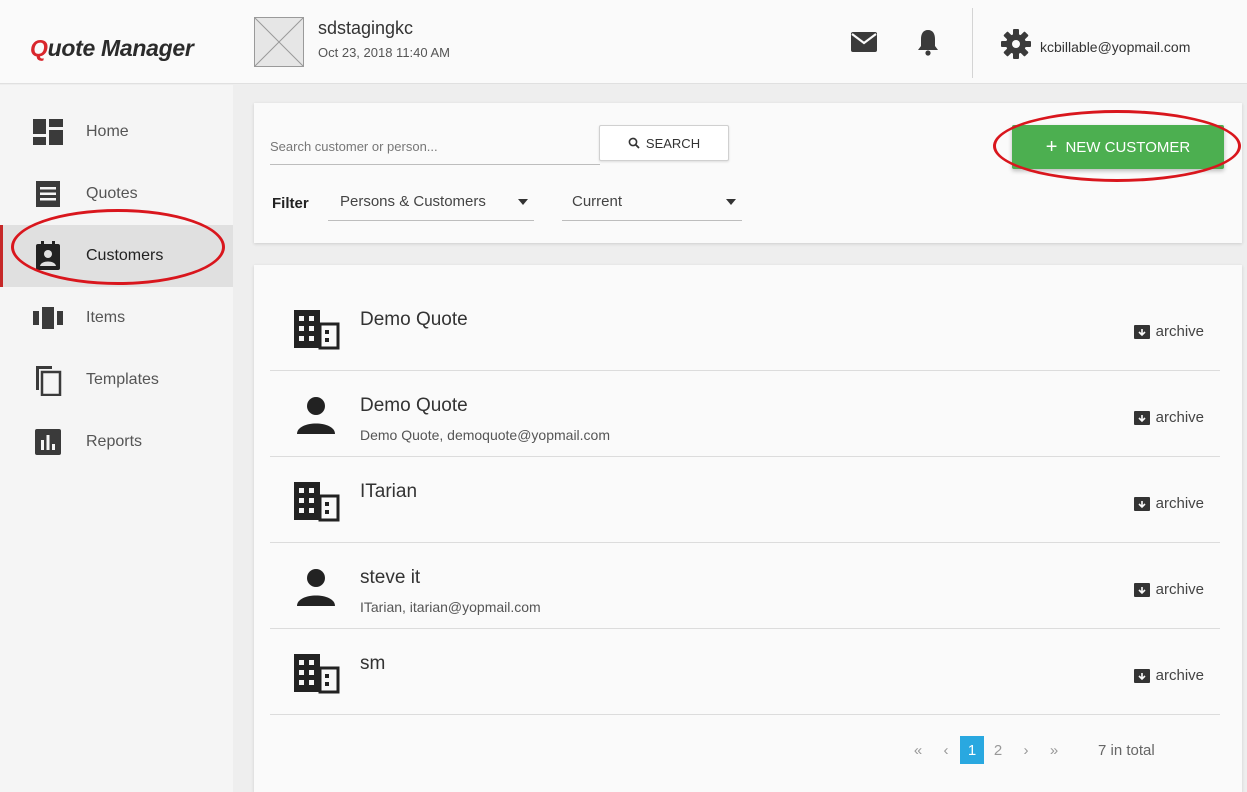 The width and height of the screenshot is (1247, 792). What do you see at coordinates (918, 750) in the screenshot?
I see `first-page-button: «` at bounding box center [918, 750].